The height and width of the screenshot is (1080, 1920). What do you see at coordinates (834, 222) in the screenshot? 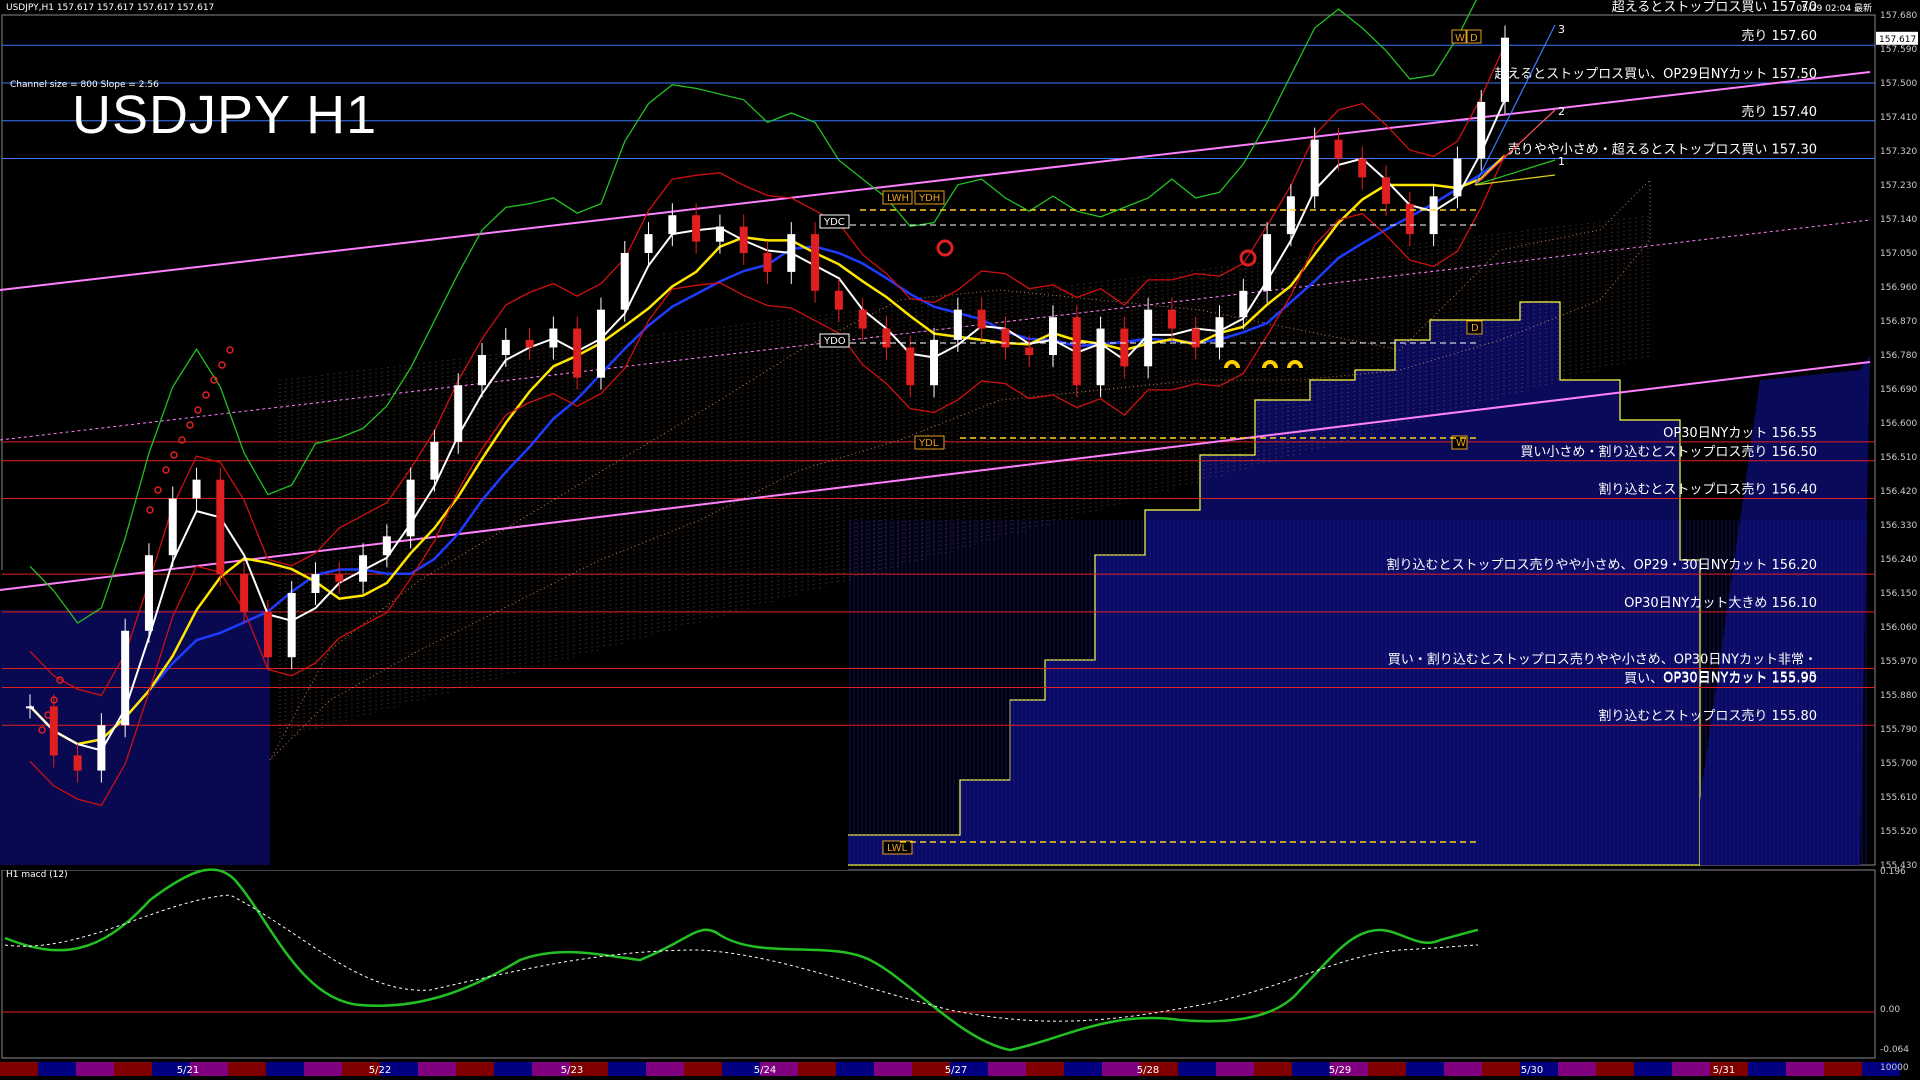
I see `marker-label: YDC` at bounding box center [834, 222].